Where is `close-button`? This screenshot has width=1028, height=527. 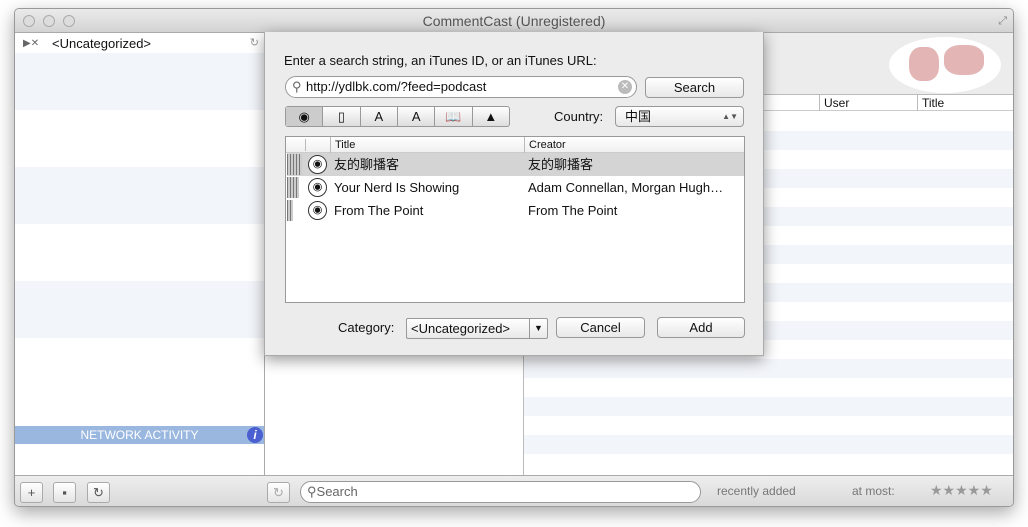
close-button is located at coordinates (29, 21).